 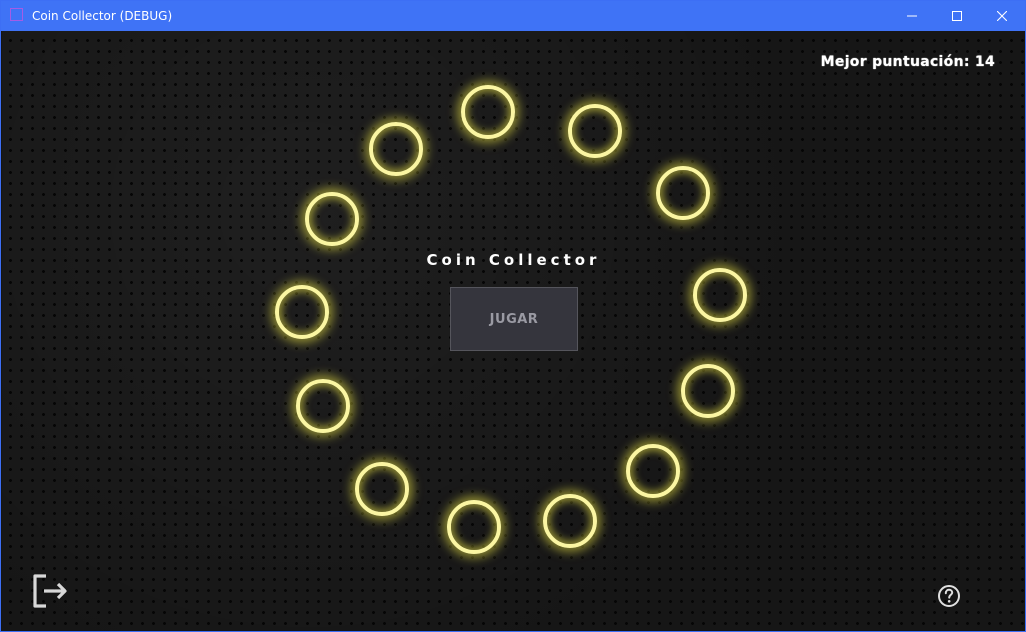 I want to click on minimize-icon, so click(x=912, y=16).